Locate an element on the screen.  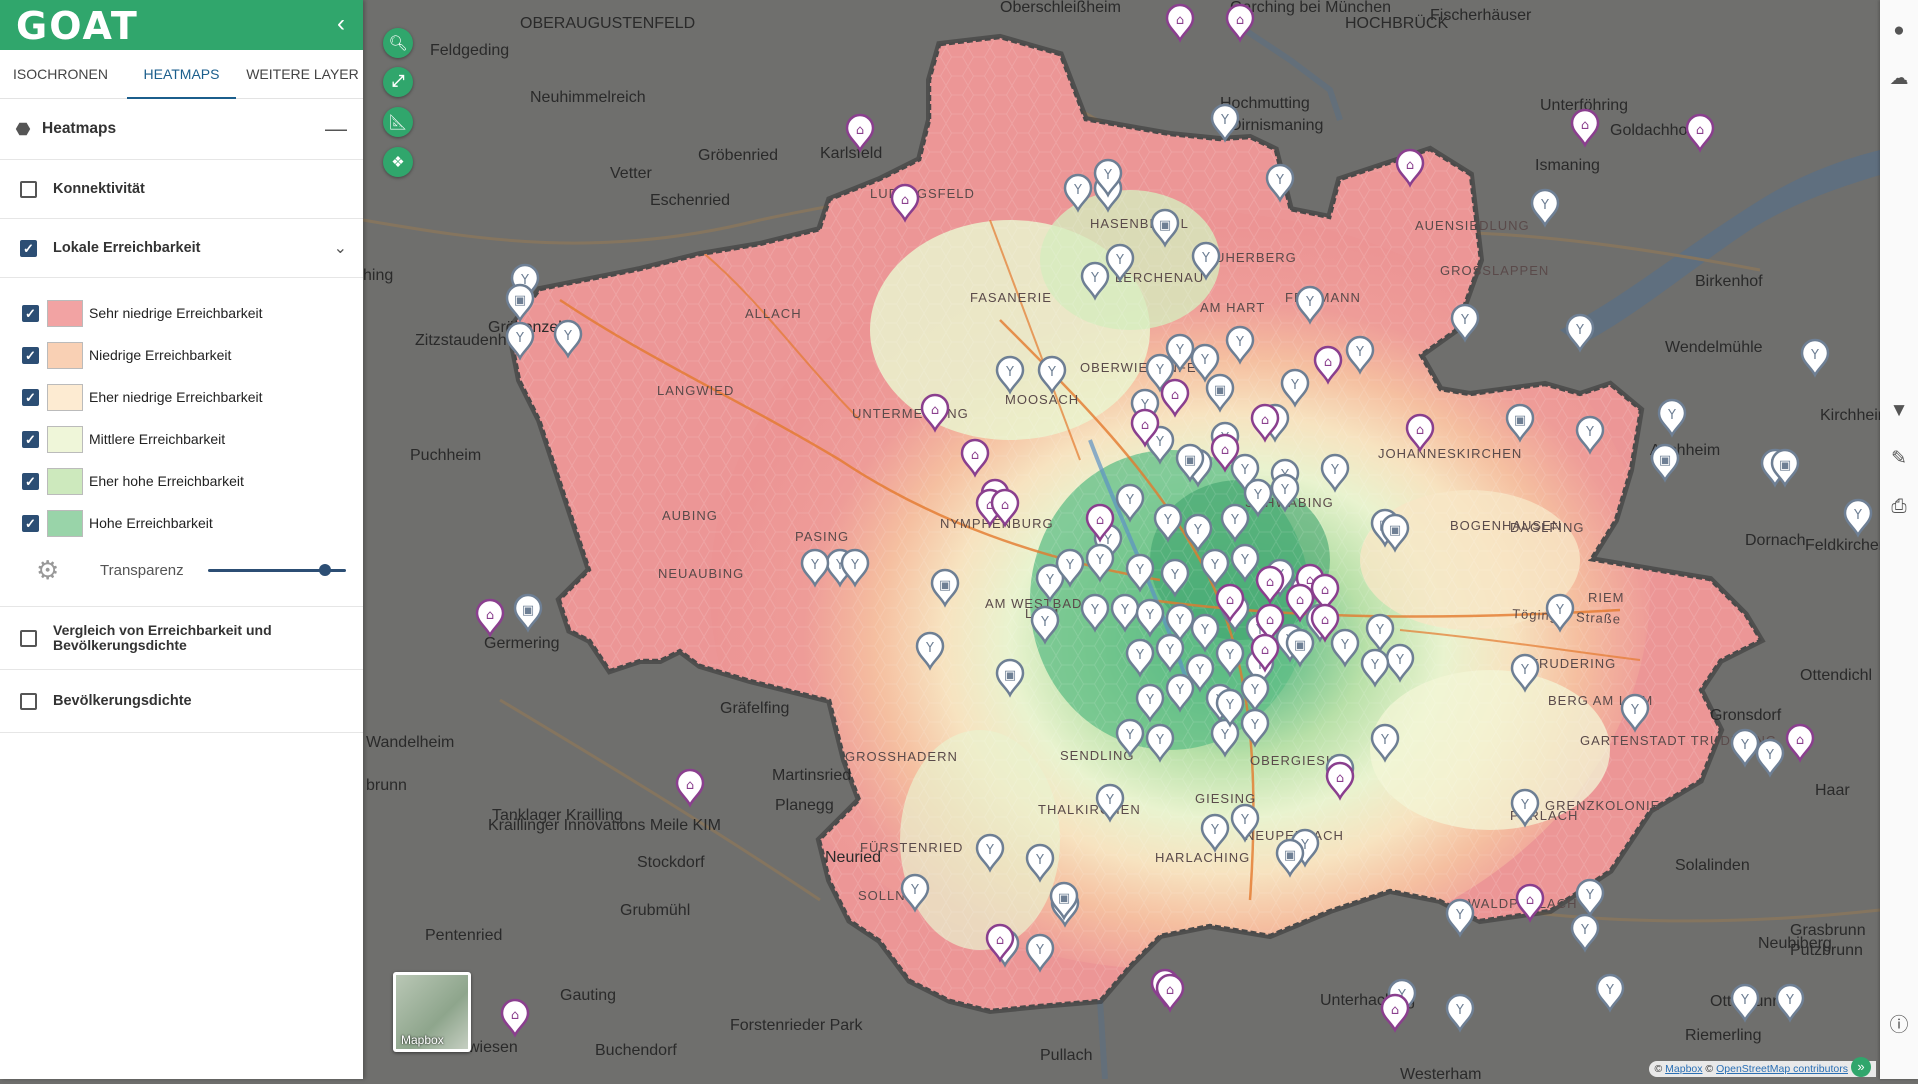
search-button: 🔍︎ is located at coordinates (398, 43).